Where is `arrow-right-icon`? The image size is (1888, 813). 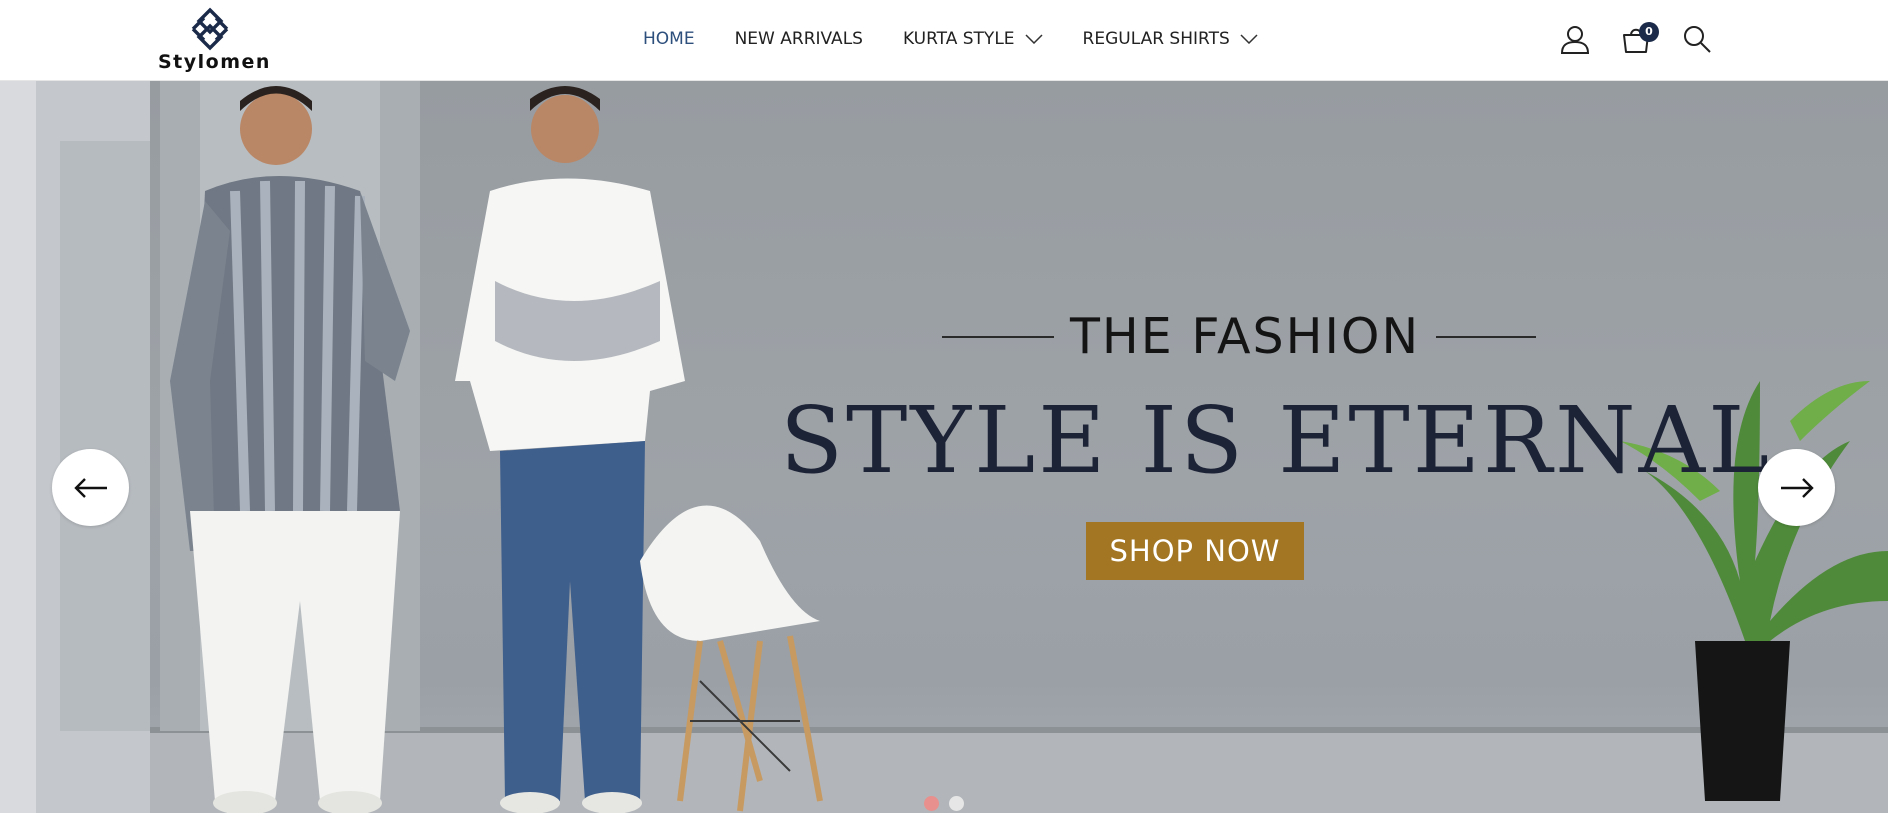
arrow-right-icon is located at coordinates (1797, 487).